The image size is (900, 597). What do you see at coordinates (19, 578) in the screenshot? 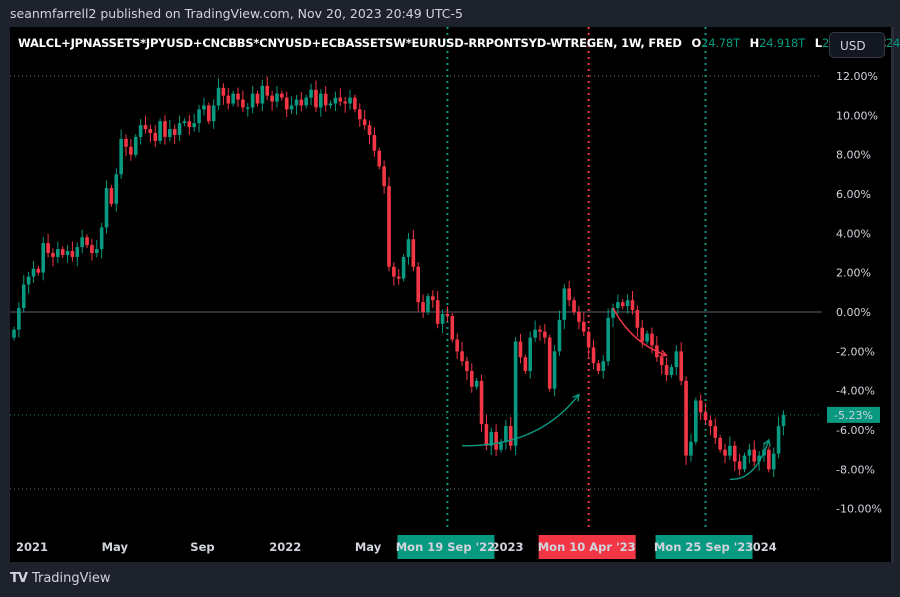
I see `tradingview-logo-icon: TV` at bounding box center [19, 578].